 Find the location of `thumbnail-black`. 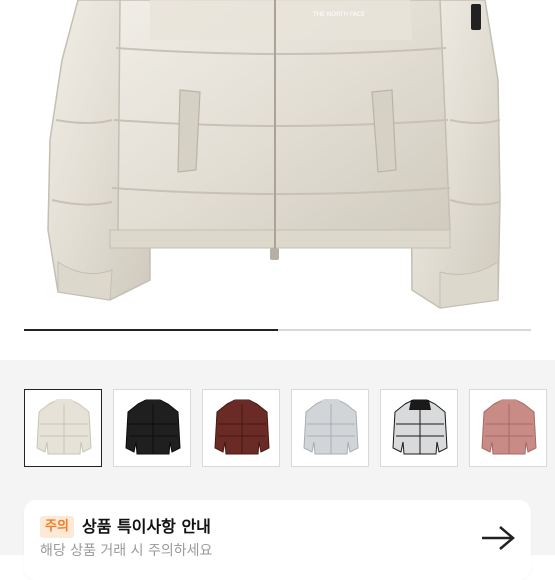

thumbnail-black is located at coordinates (152, 428).